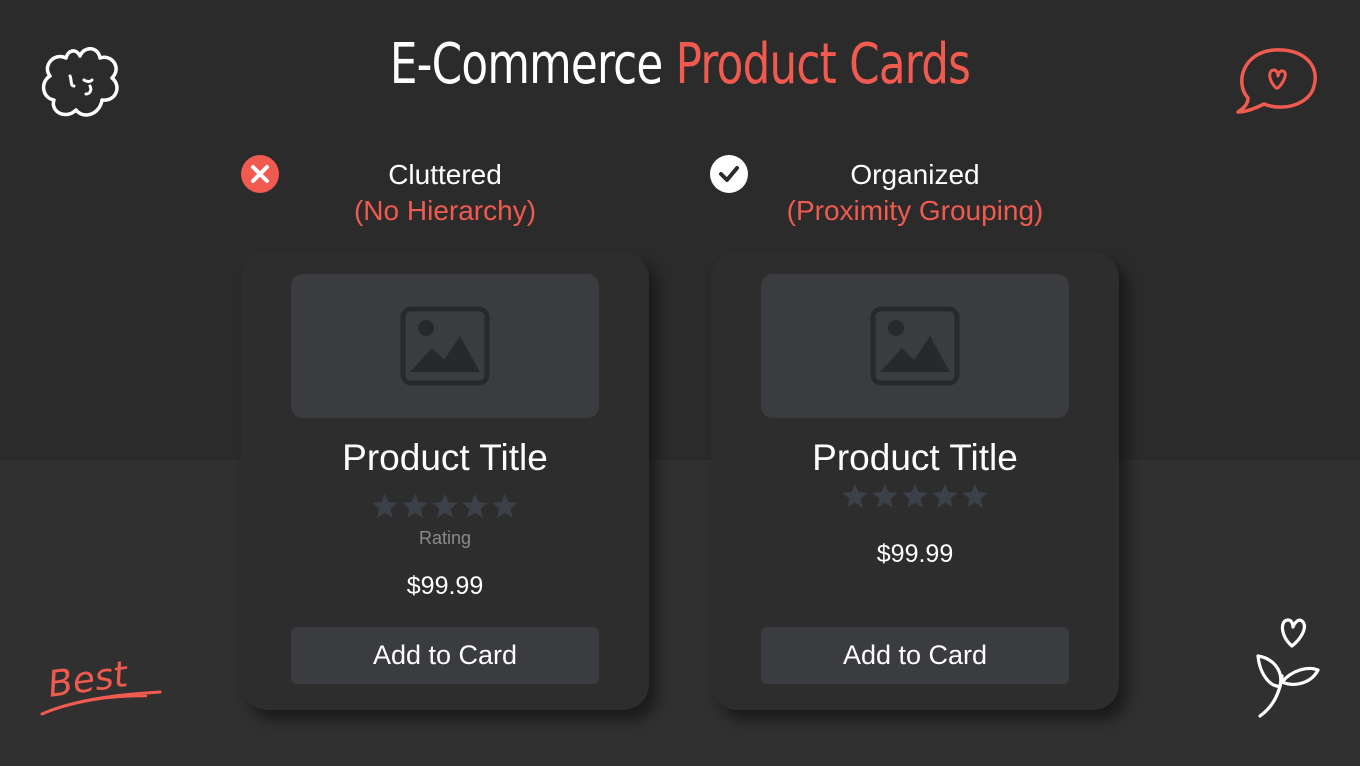 The height and width of the screenshot is (766, 1360). Describe the element at coordinates (1288, 668) in the screenshot. I see `sprout-heart-icon` at that location.